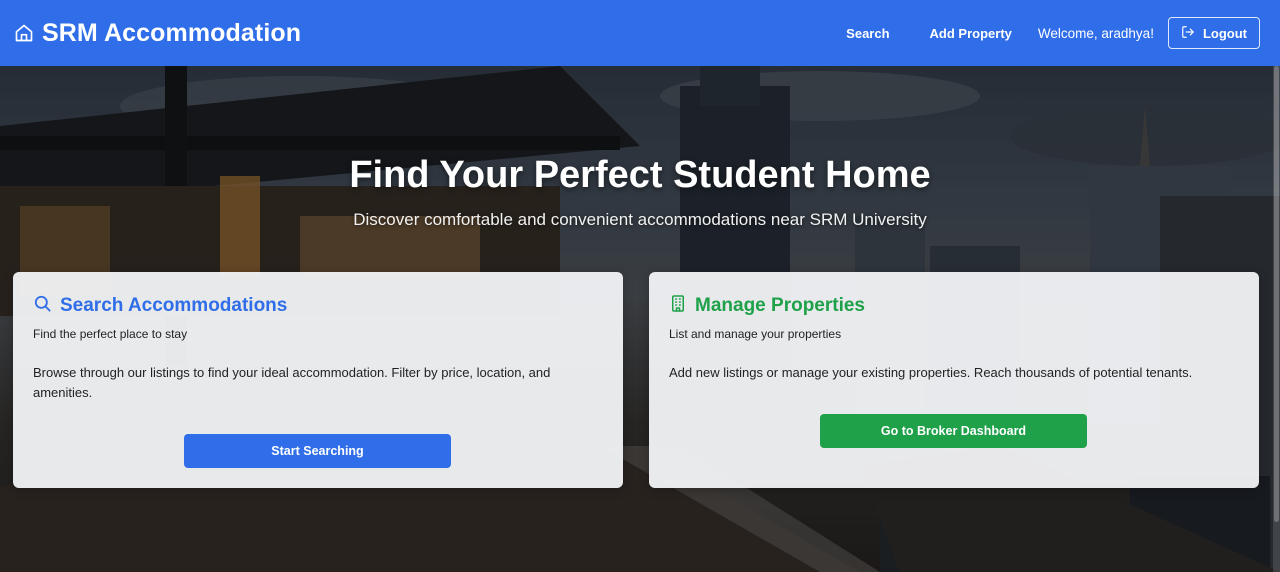  What do you see at coordinates (1095, 33) in the screenshot?
I see `welcome-text: Welcome, aradhya!` at bounding box center [1095, 33].